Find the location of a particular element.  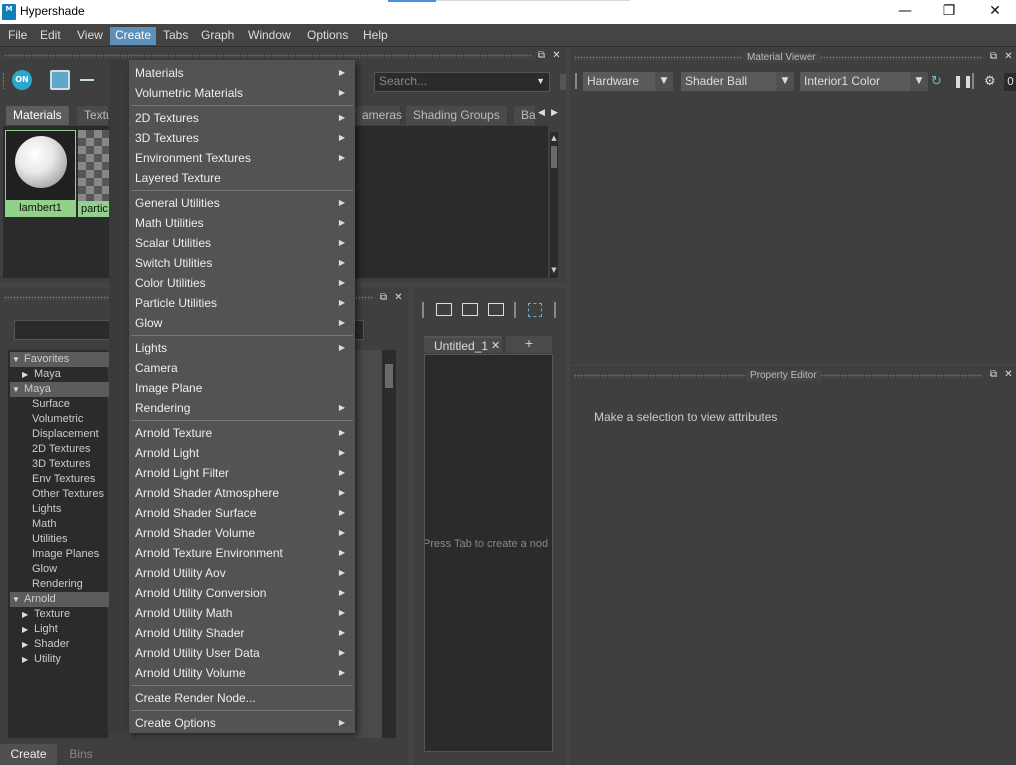

frame-selection-icon is located at coordinates (535, 310).